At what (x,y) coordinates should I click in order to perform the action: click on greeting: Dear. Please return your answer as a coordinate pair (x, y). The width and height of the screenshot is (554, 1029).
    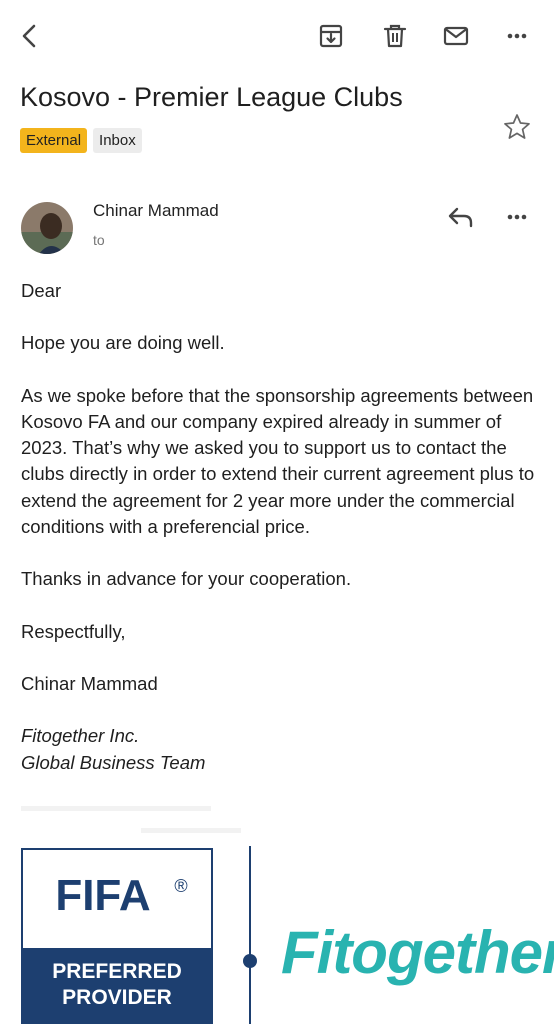
    Looking at the image, I should click on (41, 290).